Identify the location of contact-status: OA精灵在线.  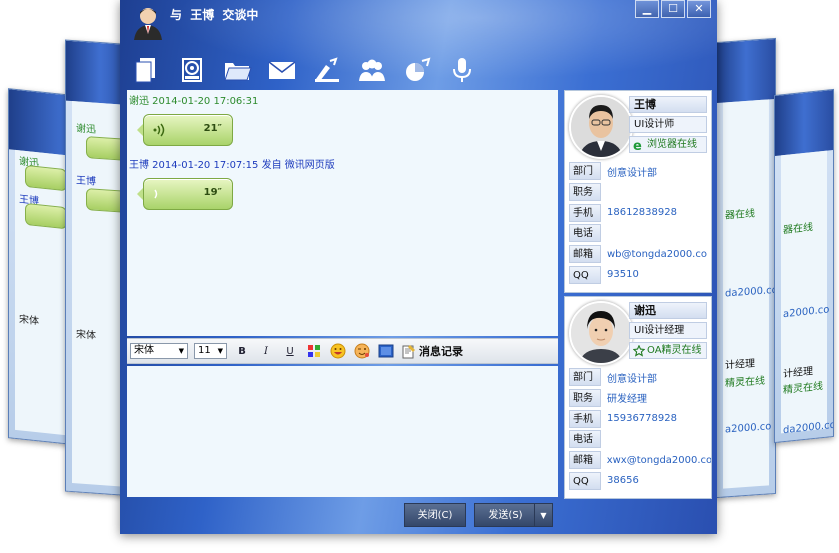
(668, 350).